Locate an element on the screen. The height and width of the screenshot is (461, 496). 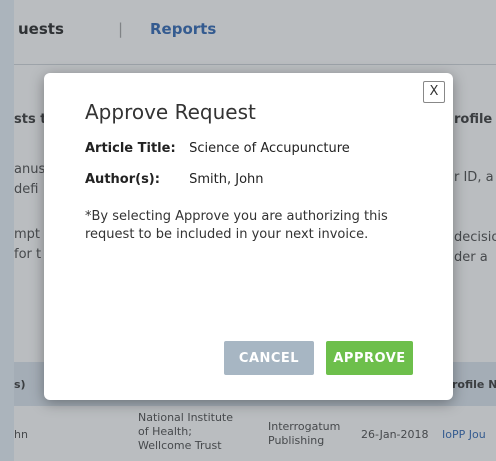
authors-row: Author(s): Smith, John is located at coordinates (174, 179).